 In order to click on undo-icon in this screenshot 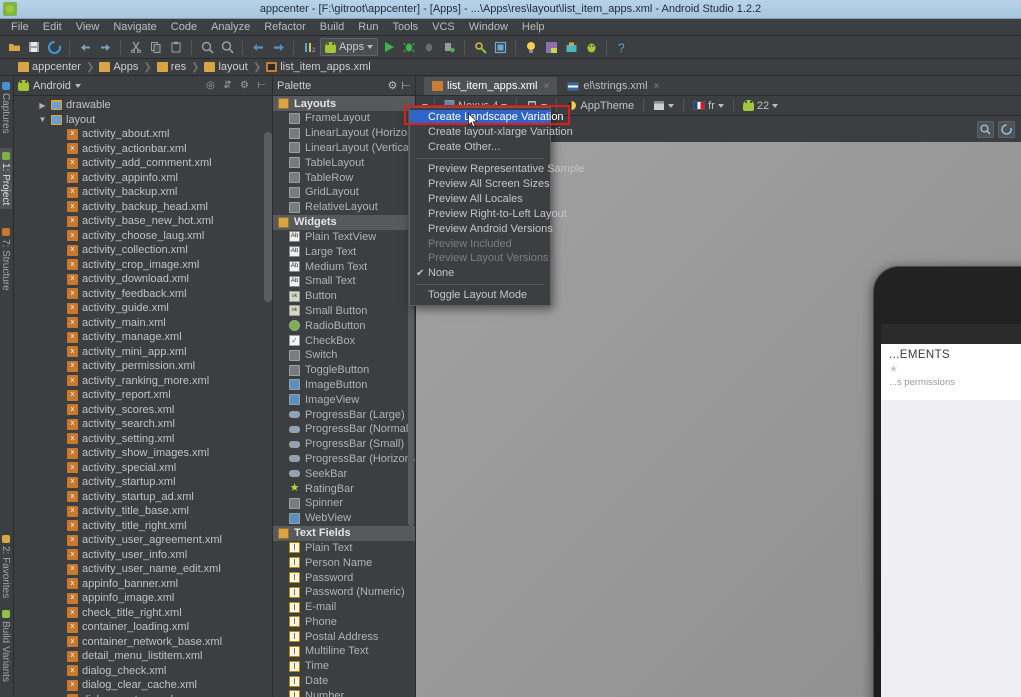, I will do `click(85, 47)`.